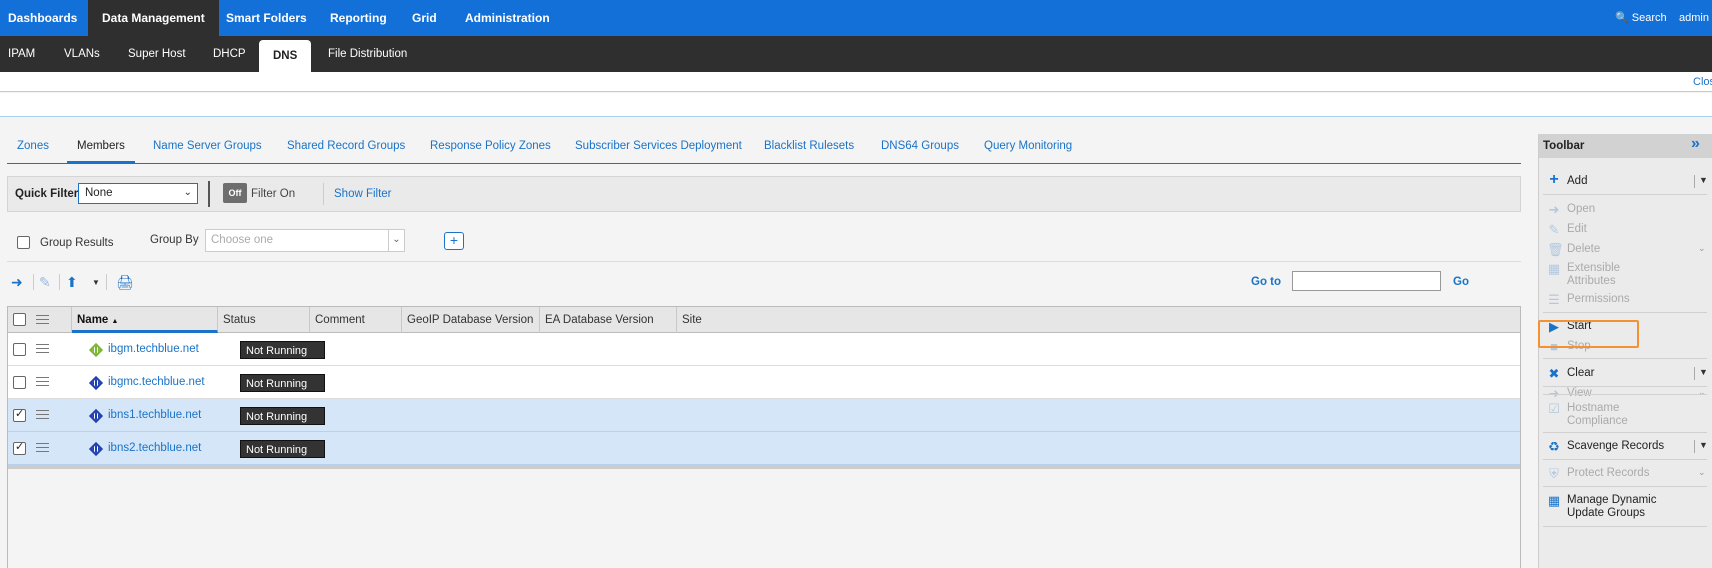  Describe the element at coordinates (356, 320) in the screenshot. I see `column-header-comment: Comment` at that location.